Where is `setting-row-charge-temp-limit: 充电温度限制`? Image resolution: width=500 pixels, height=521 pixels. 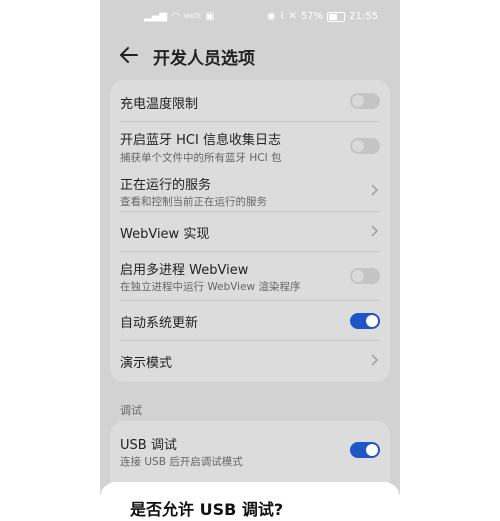 setting-row-charge-temp-limit: 充电温度限制 is located at coordinates (250, 100).